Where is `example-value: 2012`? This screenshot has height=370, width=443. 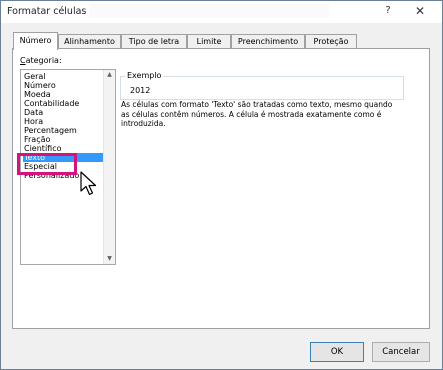 example-value: 2012 is located at coordinates (140, 90).